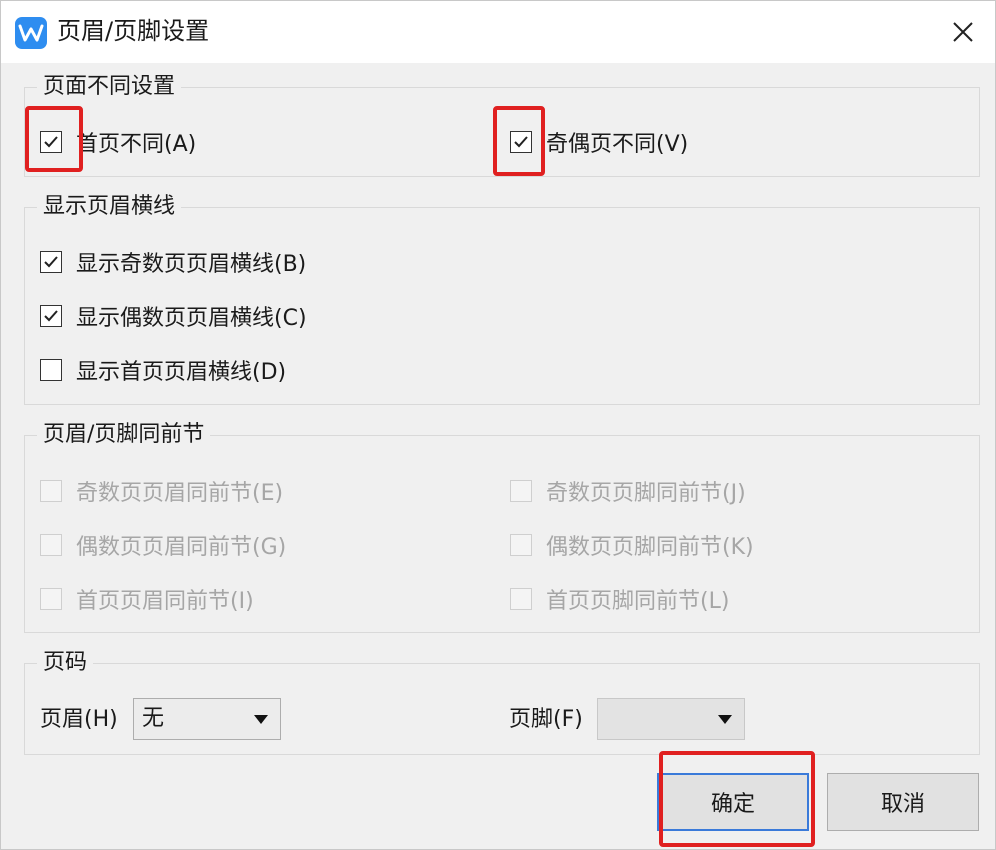  I want to click on title-bar: 页眉/页脚设置, so click(498, 32).